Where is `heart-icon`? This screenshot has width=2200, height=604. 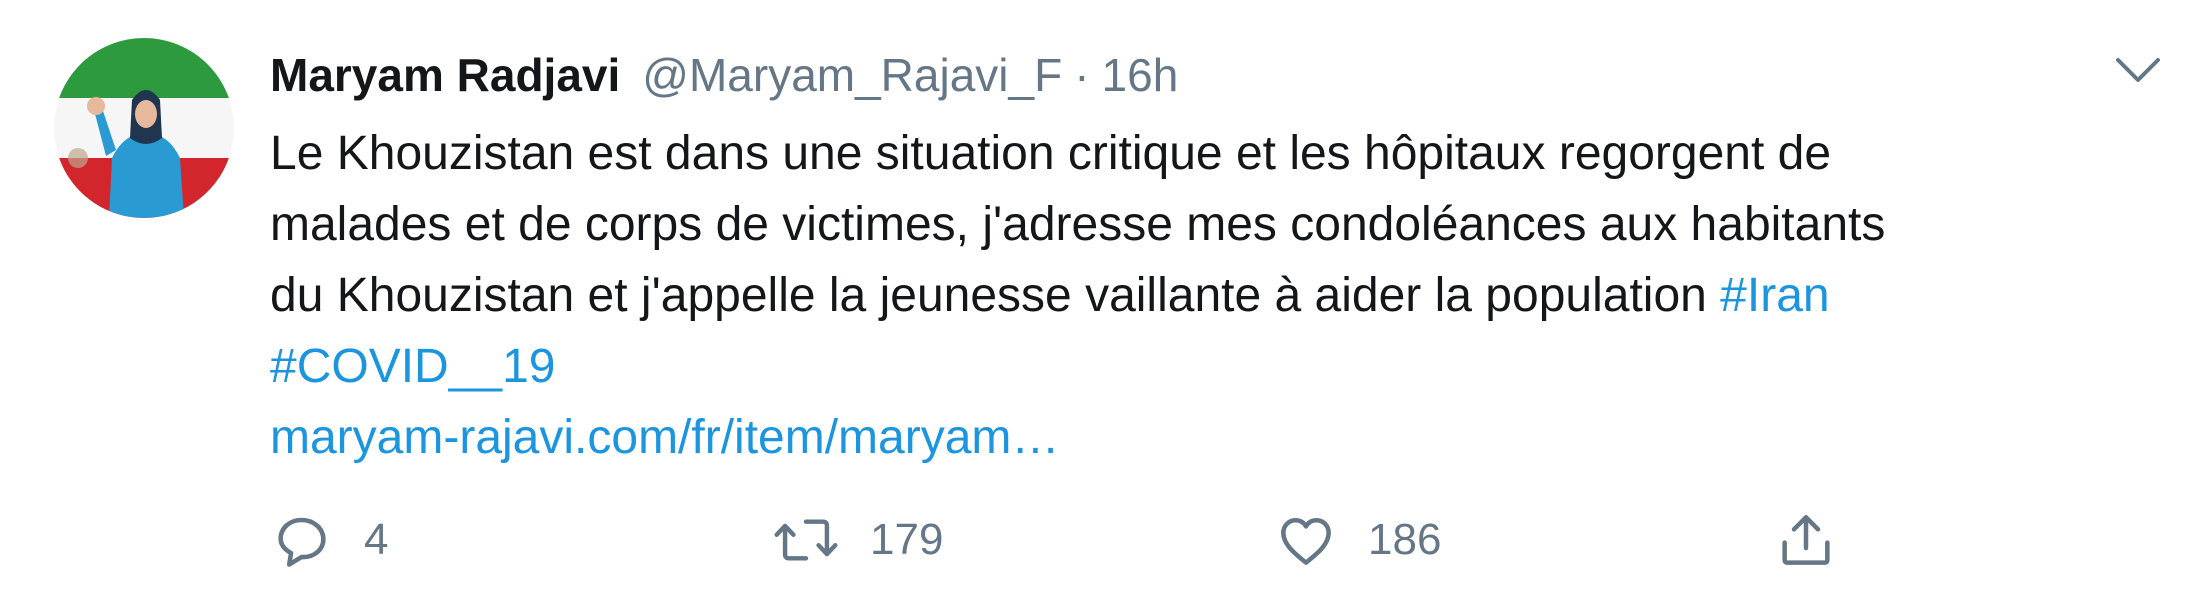 heart-icon is located at coordinates (1306, 540).